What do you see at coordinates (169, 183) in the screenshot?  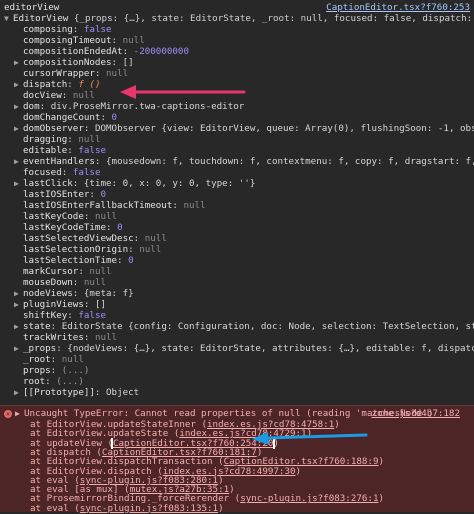 I see `property-value: {time: 0, x: 0, y: 0, type: ''}` at bounding box center [169, 183].